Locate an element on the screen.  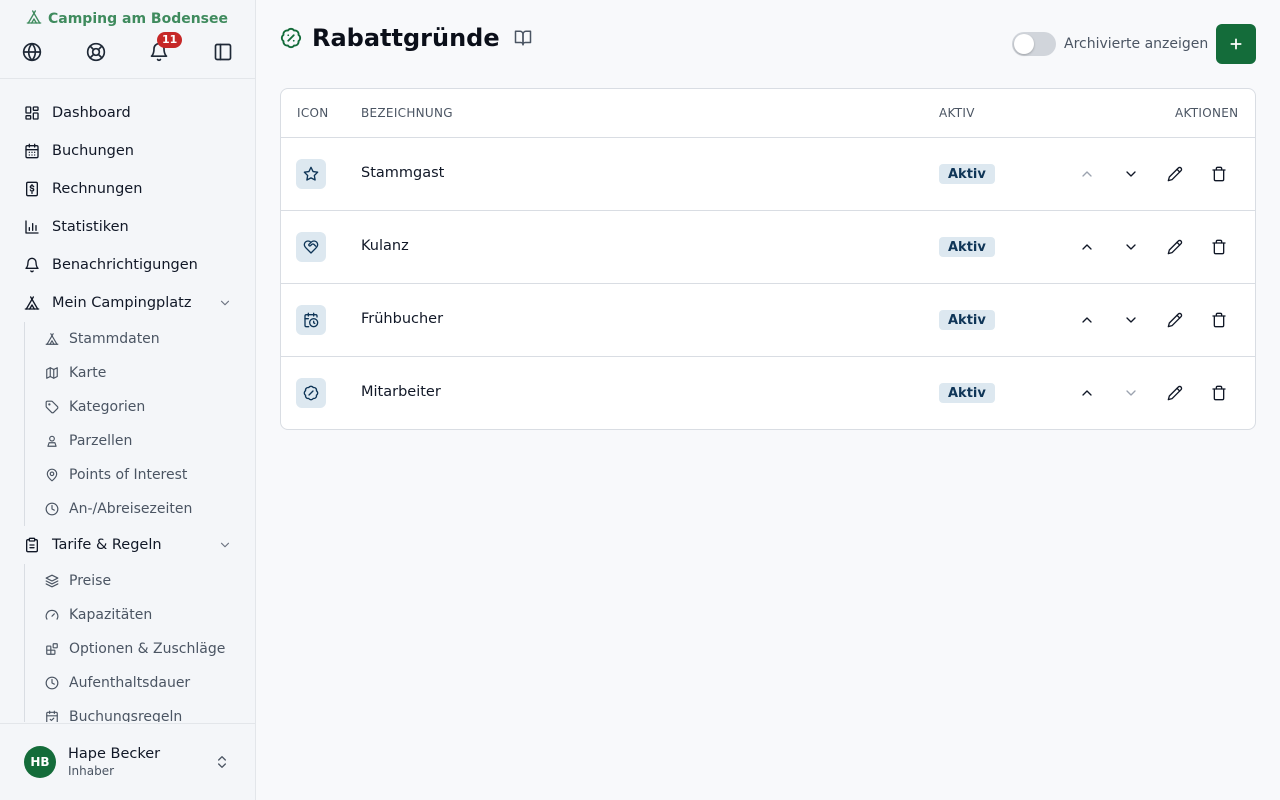
table-row: Kulanz Aktiv is located at coordinates (768, 247).